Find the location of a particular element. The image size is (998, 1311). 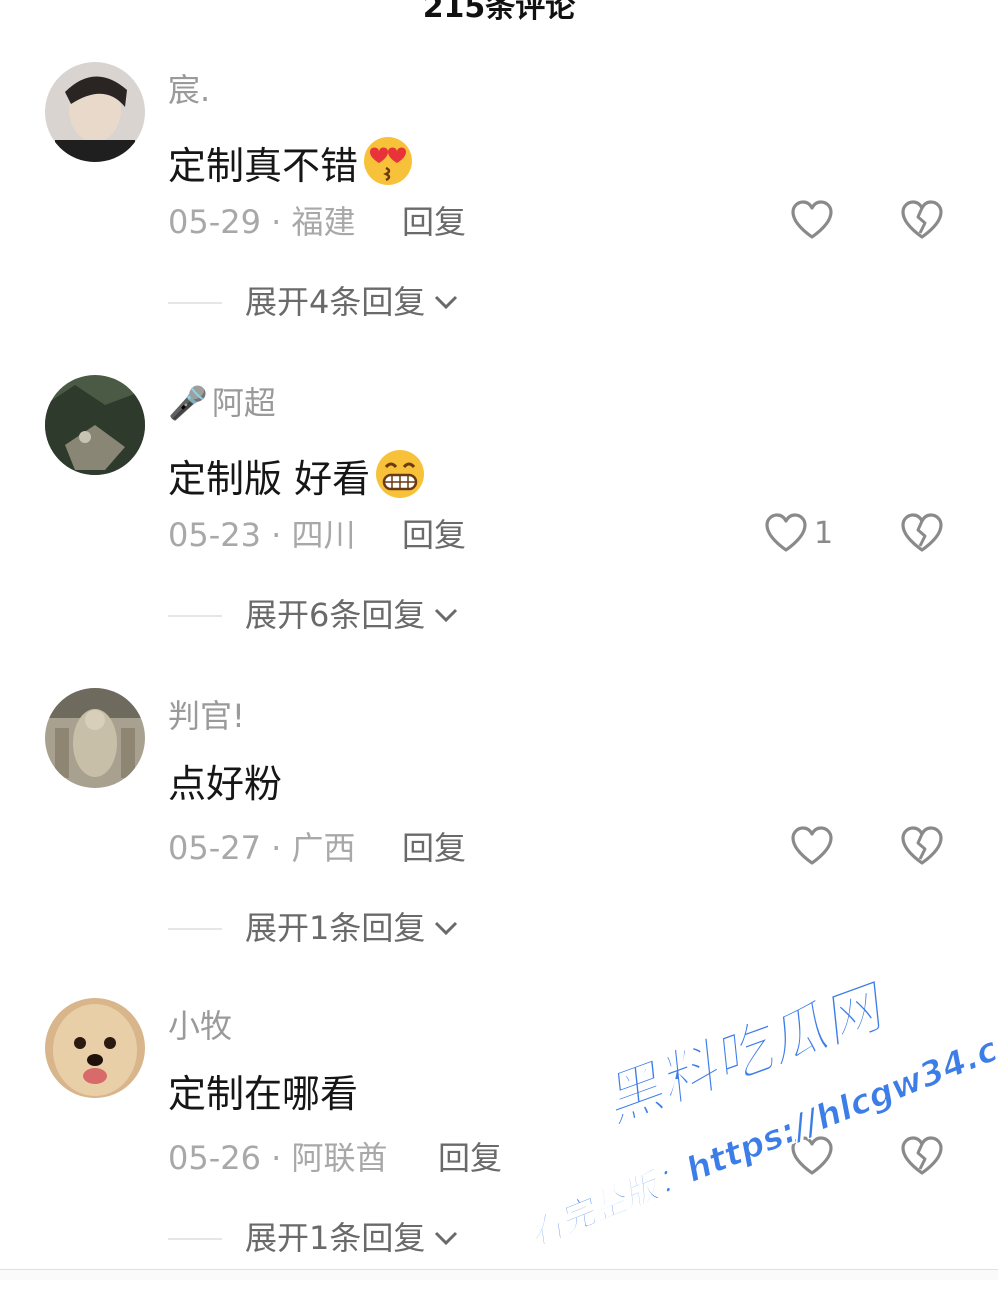

microphone-icon: 🎤 is located at coordinates (188, 403).